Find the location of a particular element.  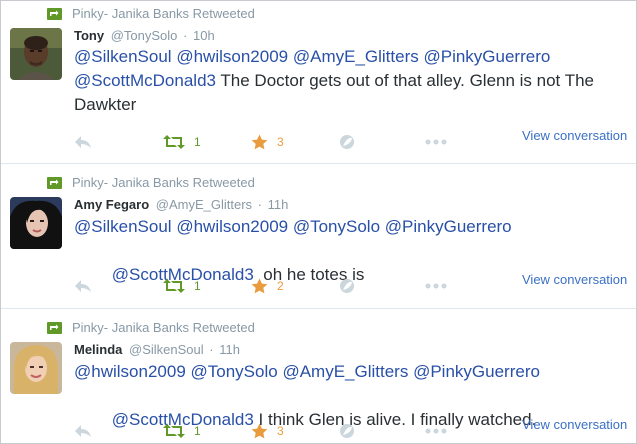

avatar-woman-blonde-icon is located at coordinates (36, 368).